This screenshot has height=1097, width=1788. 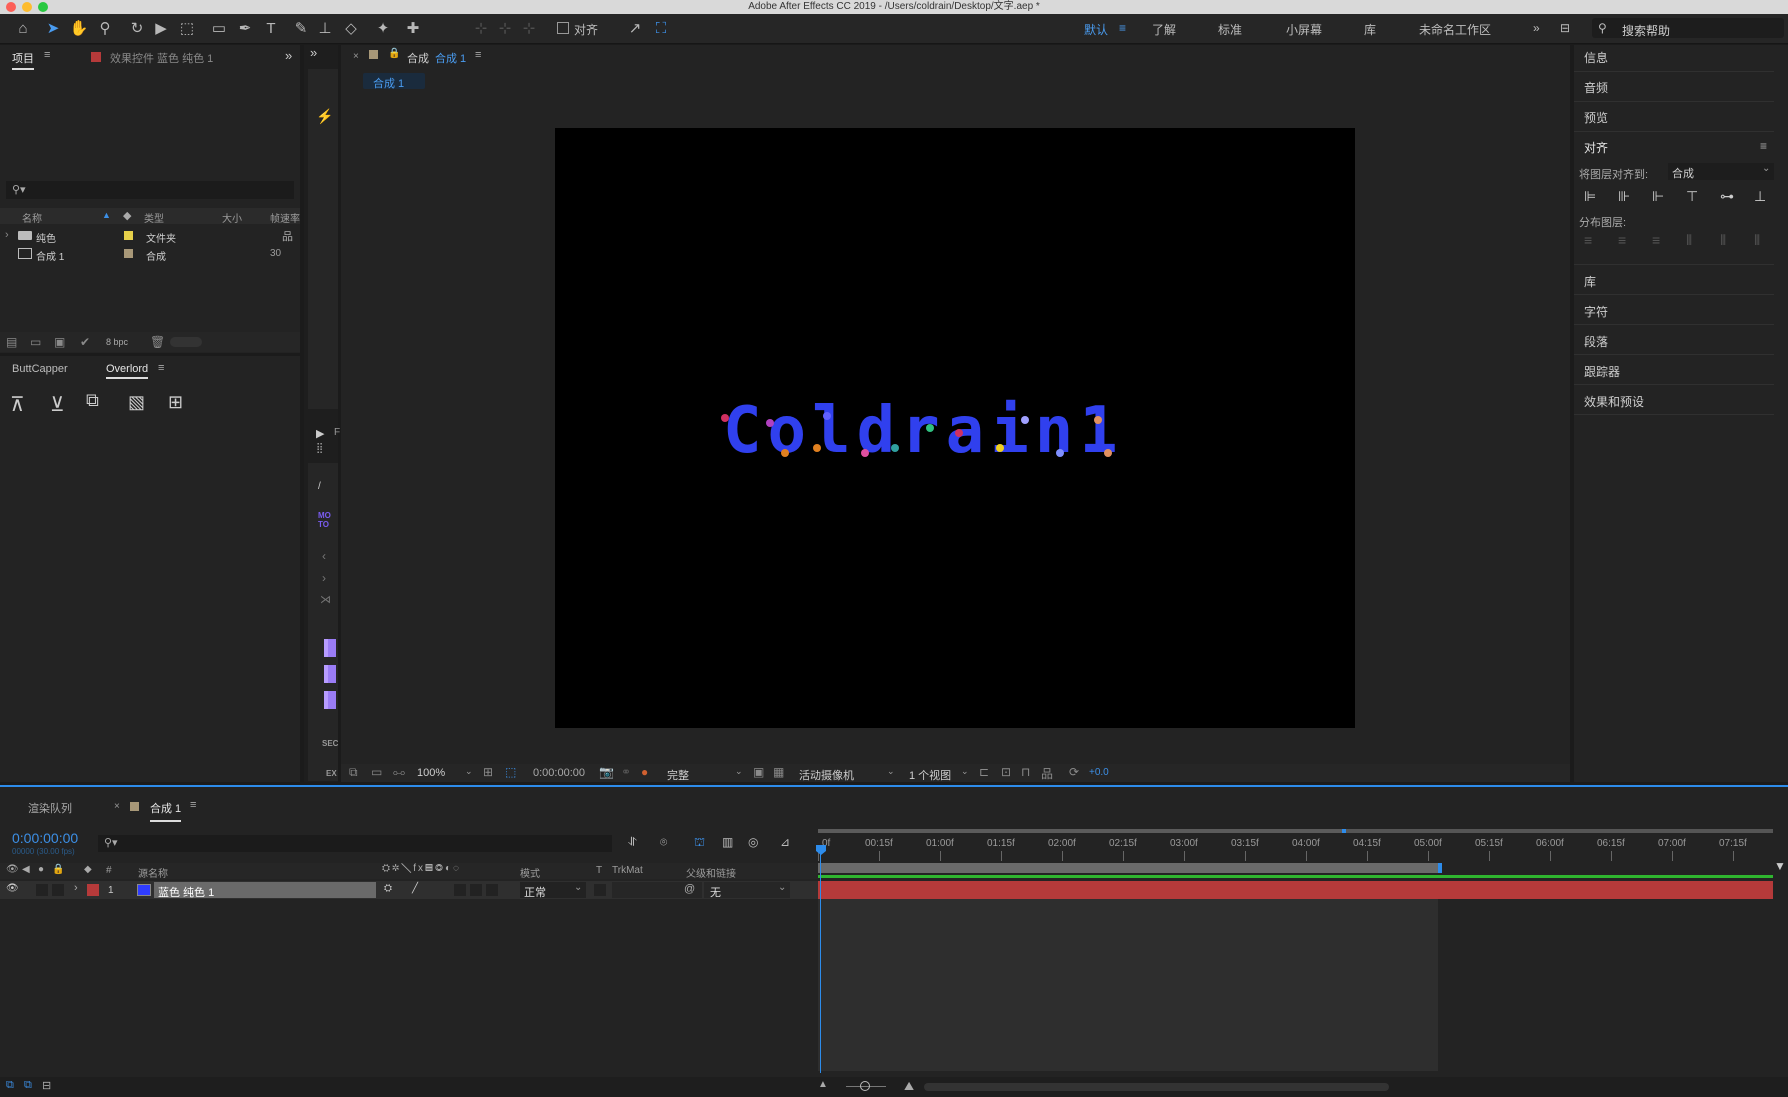 I want to click on panel-libraries: 库, so click(x=1590, y=281).